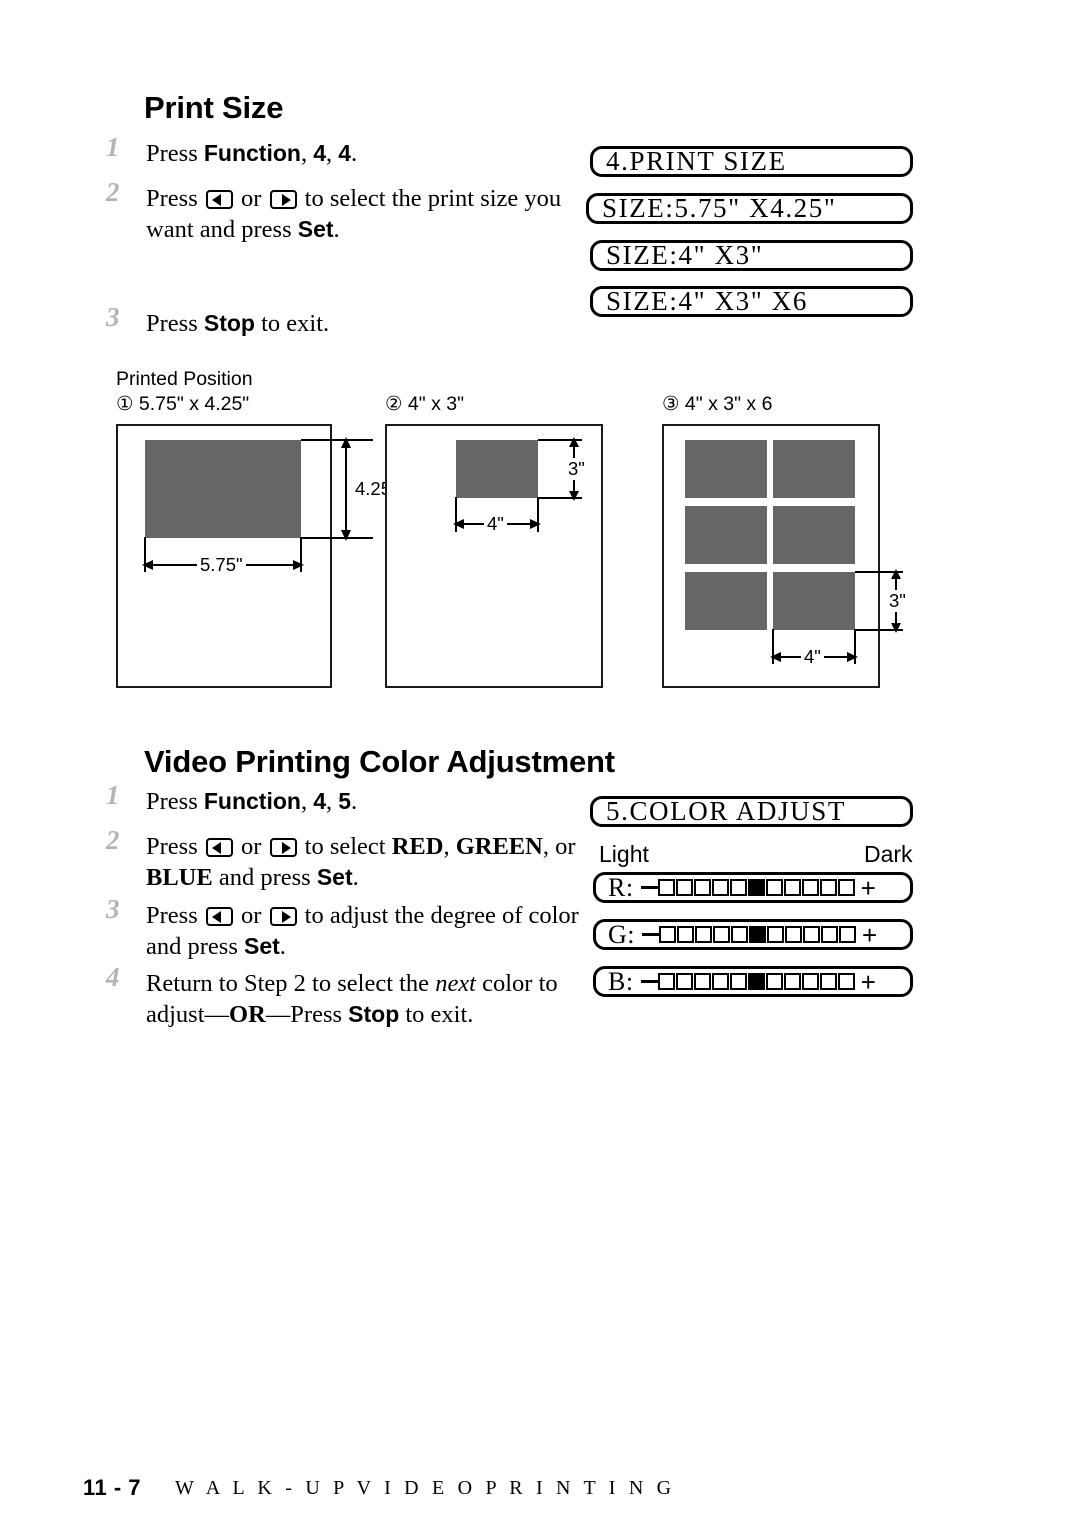 The height and width of the screenshot is (1529, 1080). What do you see at coordinates (751, 811) in the screenshot?
I see `lcd-display-color-adjust-menu: 5.COLOR ADJUST` at bounding box center [751, 811].